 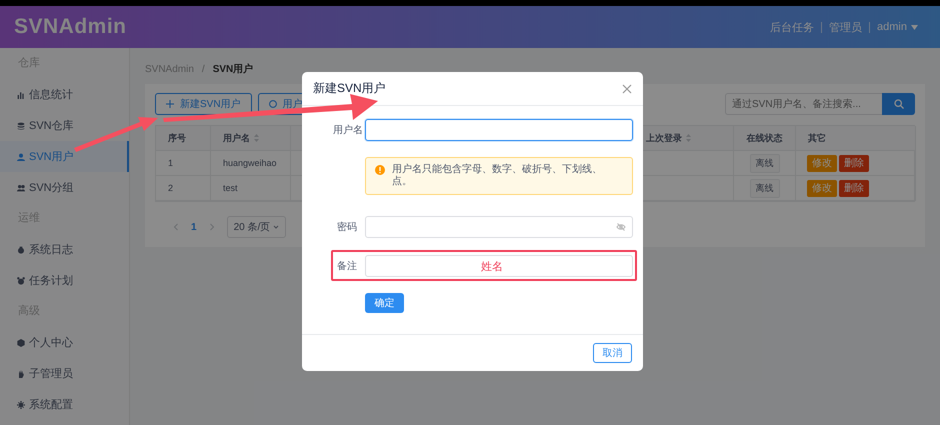 What do you see at coordinates (194, 227) in the screenshot?
I see `page-number: 1` at bounding box center [194, 227].